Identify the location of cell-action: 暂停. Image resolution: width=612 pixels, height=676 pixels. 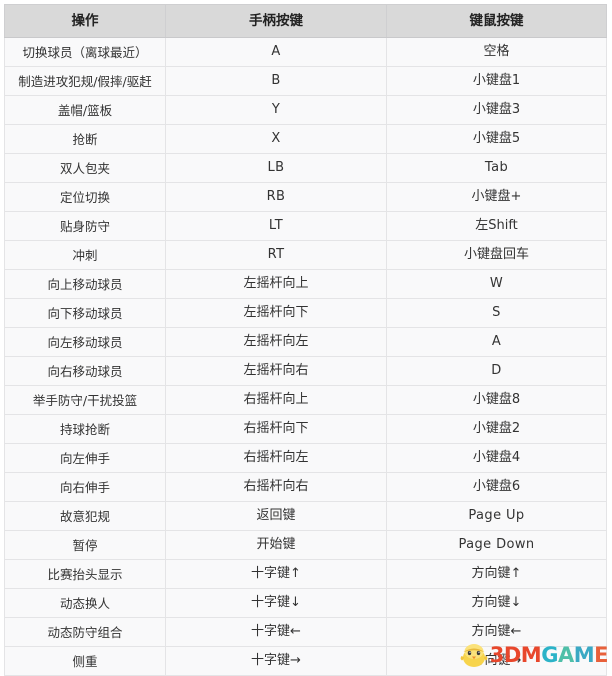
(85, 545).